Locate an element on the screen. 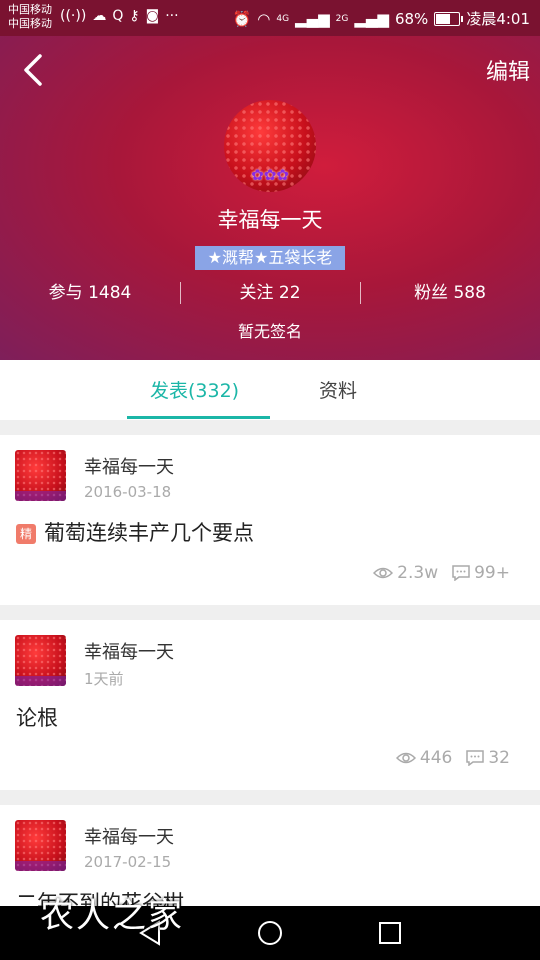  nav-home-icon is located at coordinates (270, 933).